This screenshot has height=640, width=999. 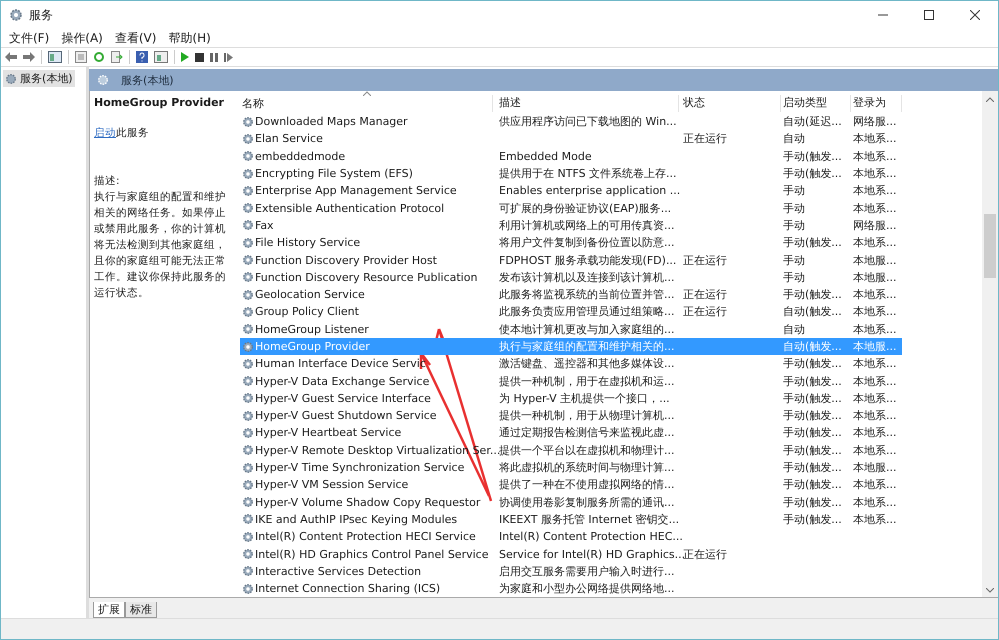 I want to click on service-name: IKE and AuthIP IPsec Keying Modules, so click(x=356, y=519).